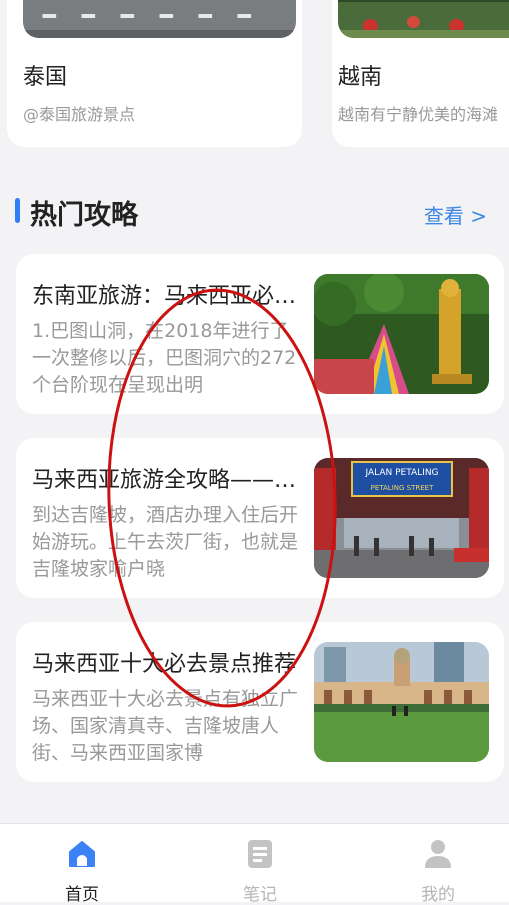 The height and width of the screenshot is (905, 509). What do you see at coordinates (165, 542) in the screenshot?
I see `guide-summary: 到达吉隆坡，酒店办理入住后开始游玩。上午去茨厂街，也就是吉隆坡家喻户晓` at bounding box center [165, 542].